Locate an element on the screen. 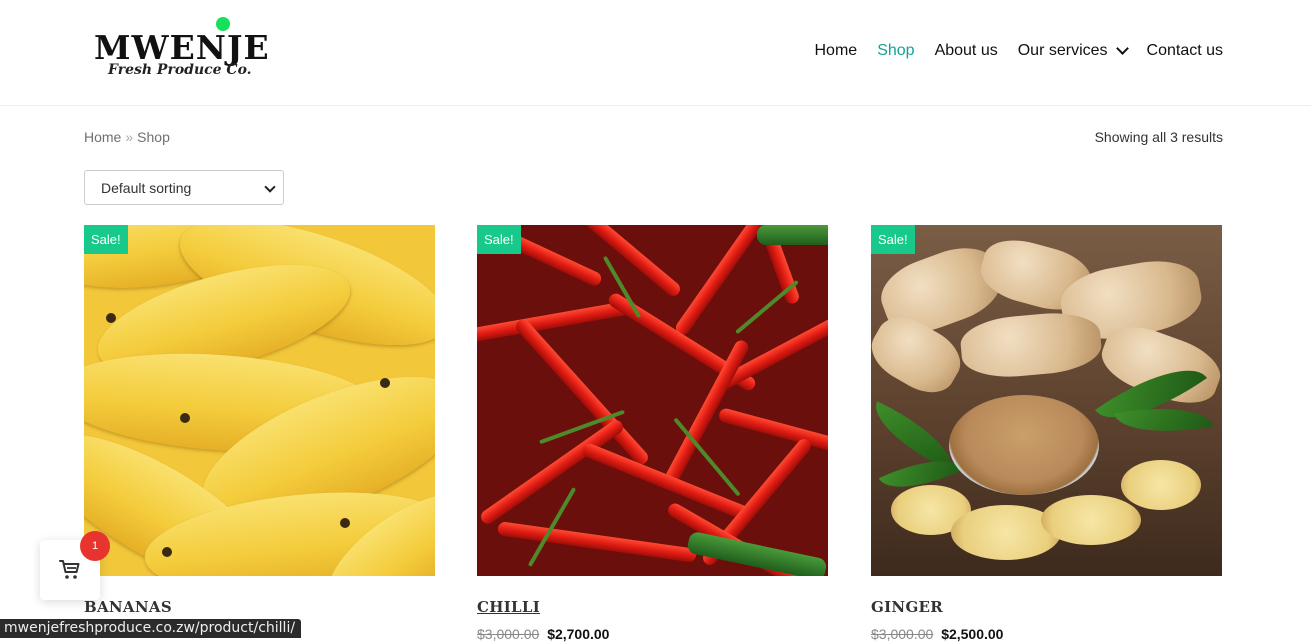  product-image-bananas: Sale! is located at coordinates (259, 400).